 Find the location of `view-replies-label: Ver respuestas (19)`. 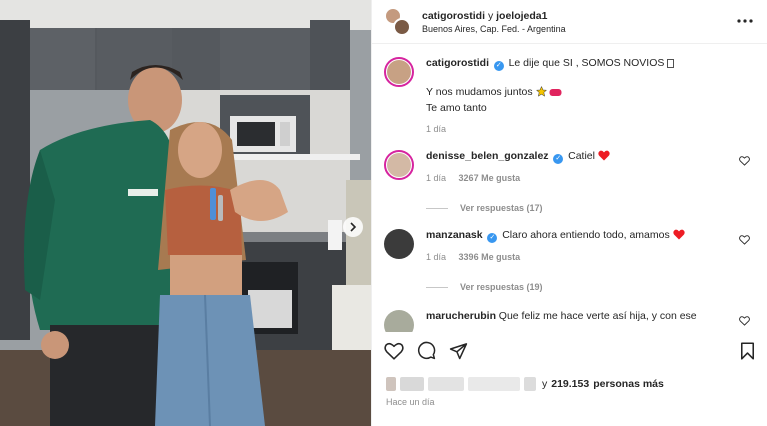

view-replies-label: Ver respuestas (19) is located at coordinates (501, 287).